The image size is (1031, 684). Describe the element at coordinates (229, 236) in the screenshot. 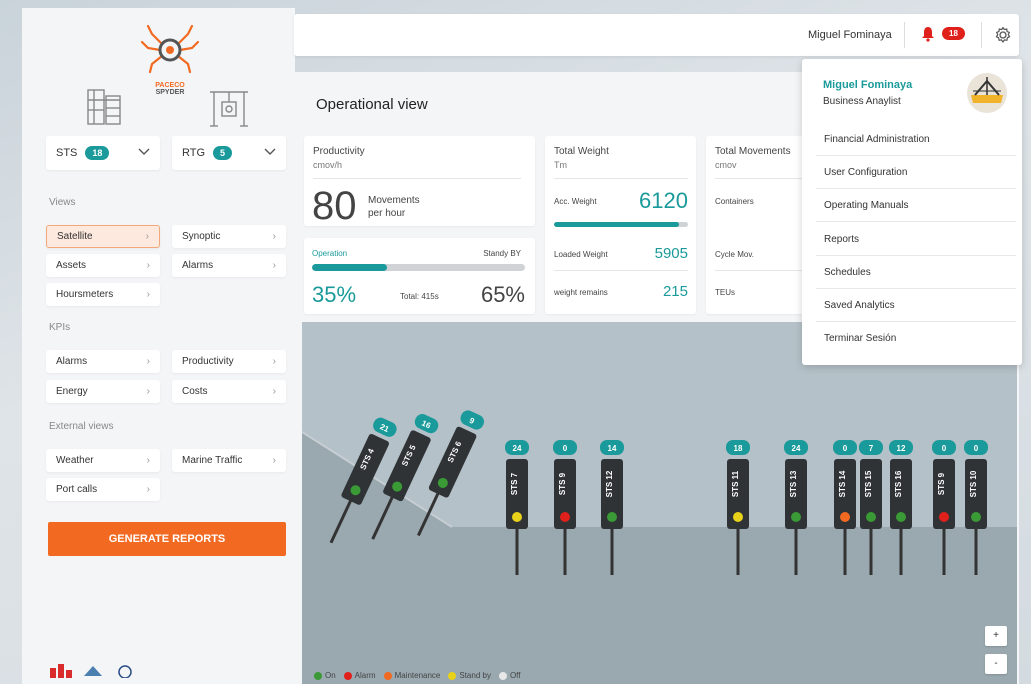

I see `view-synoptic: Synoptic ›` at that location.